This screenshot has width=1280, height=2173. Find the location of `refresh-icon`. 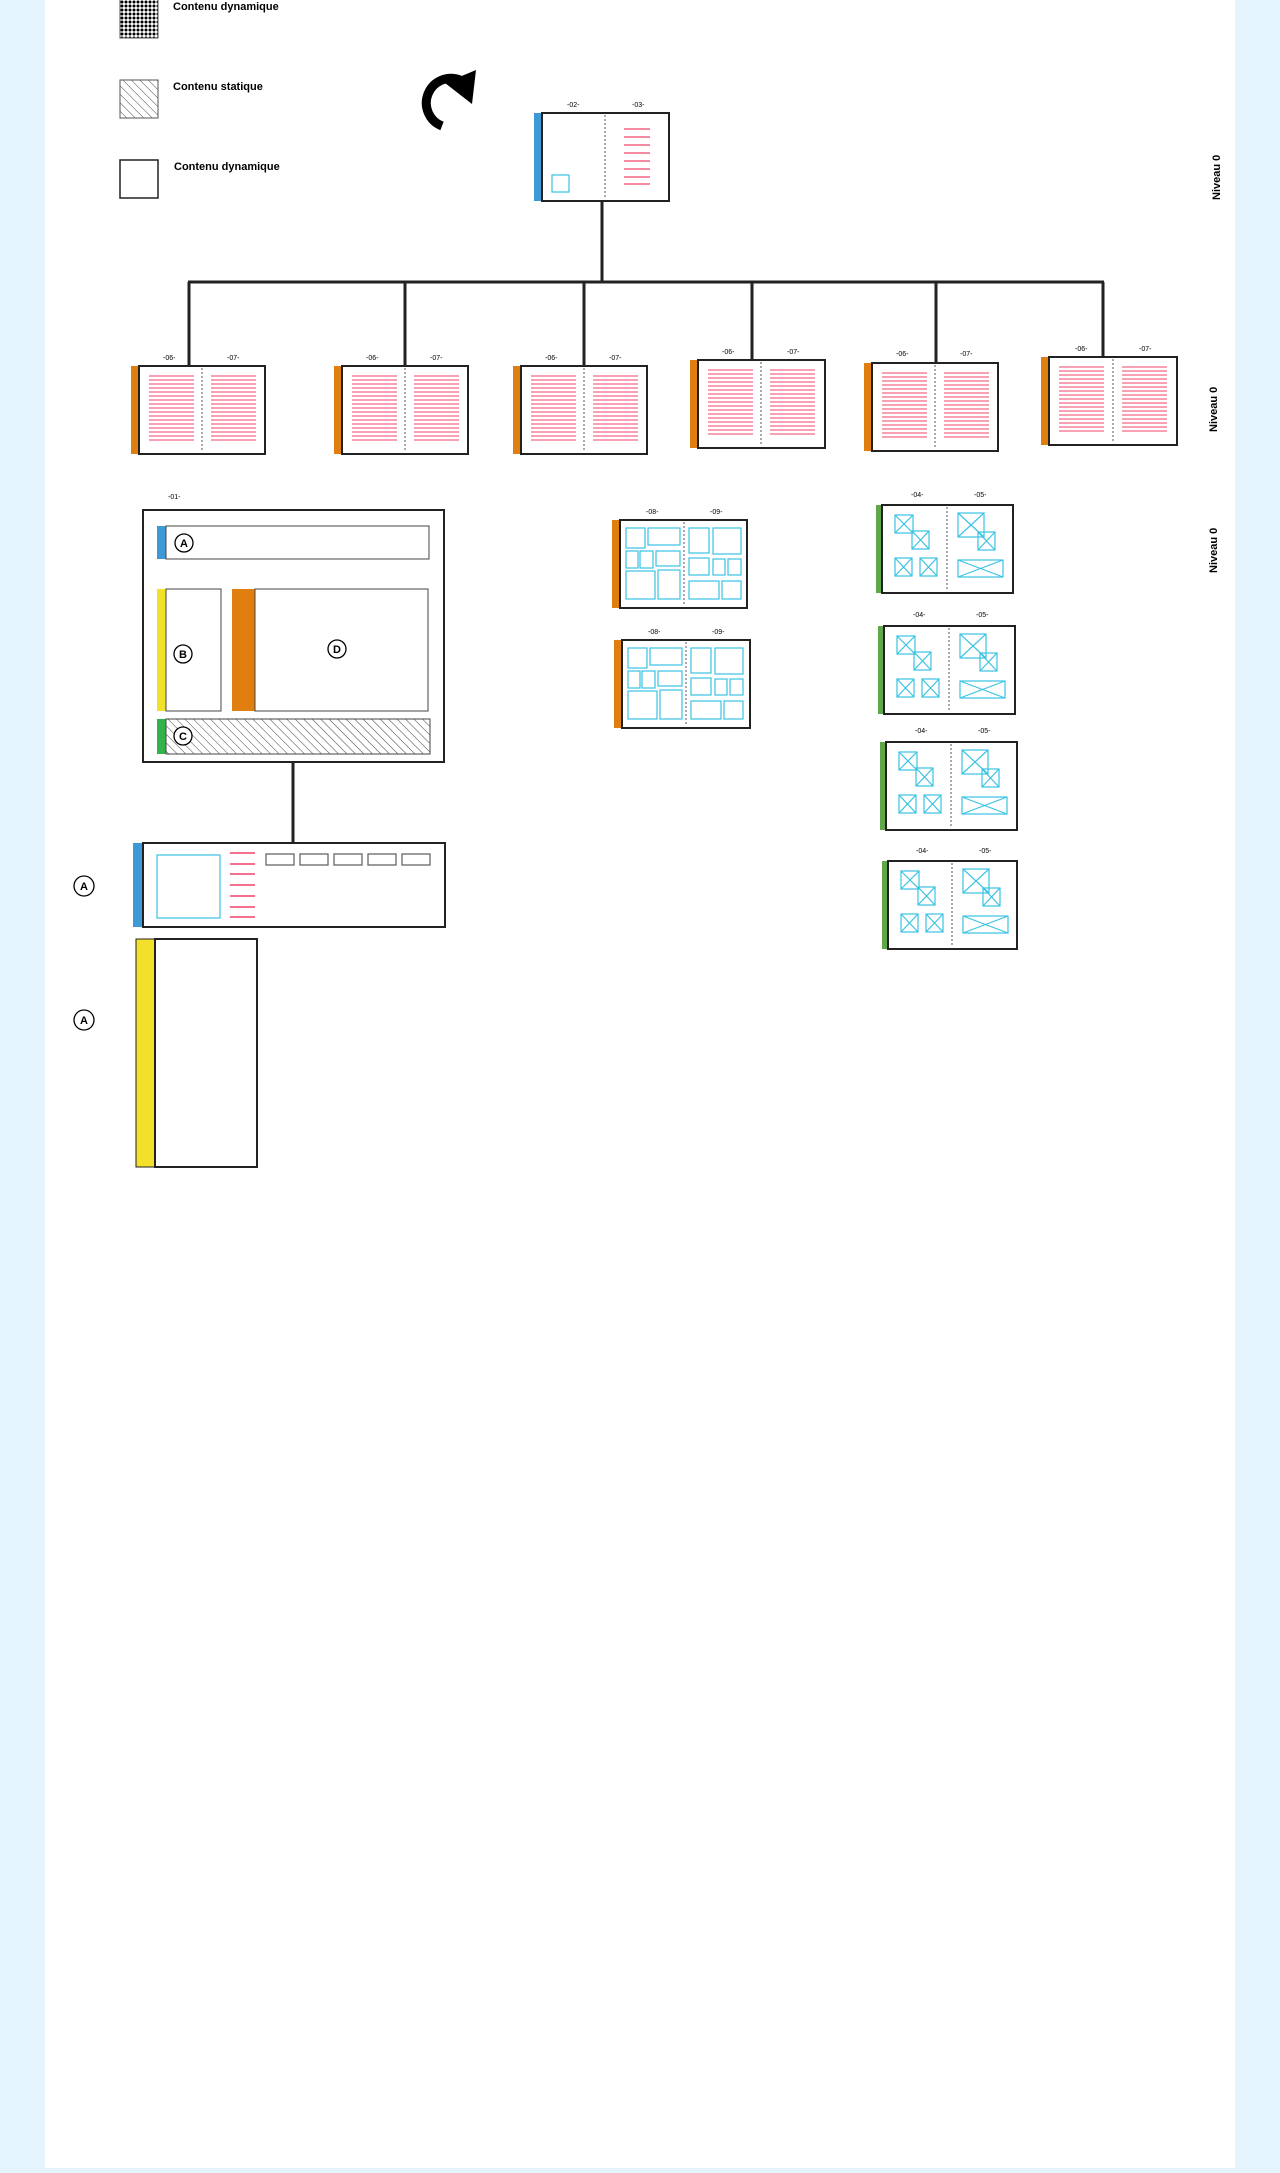

refresh-icon is located at coordinates (448, 100).